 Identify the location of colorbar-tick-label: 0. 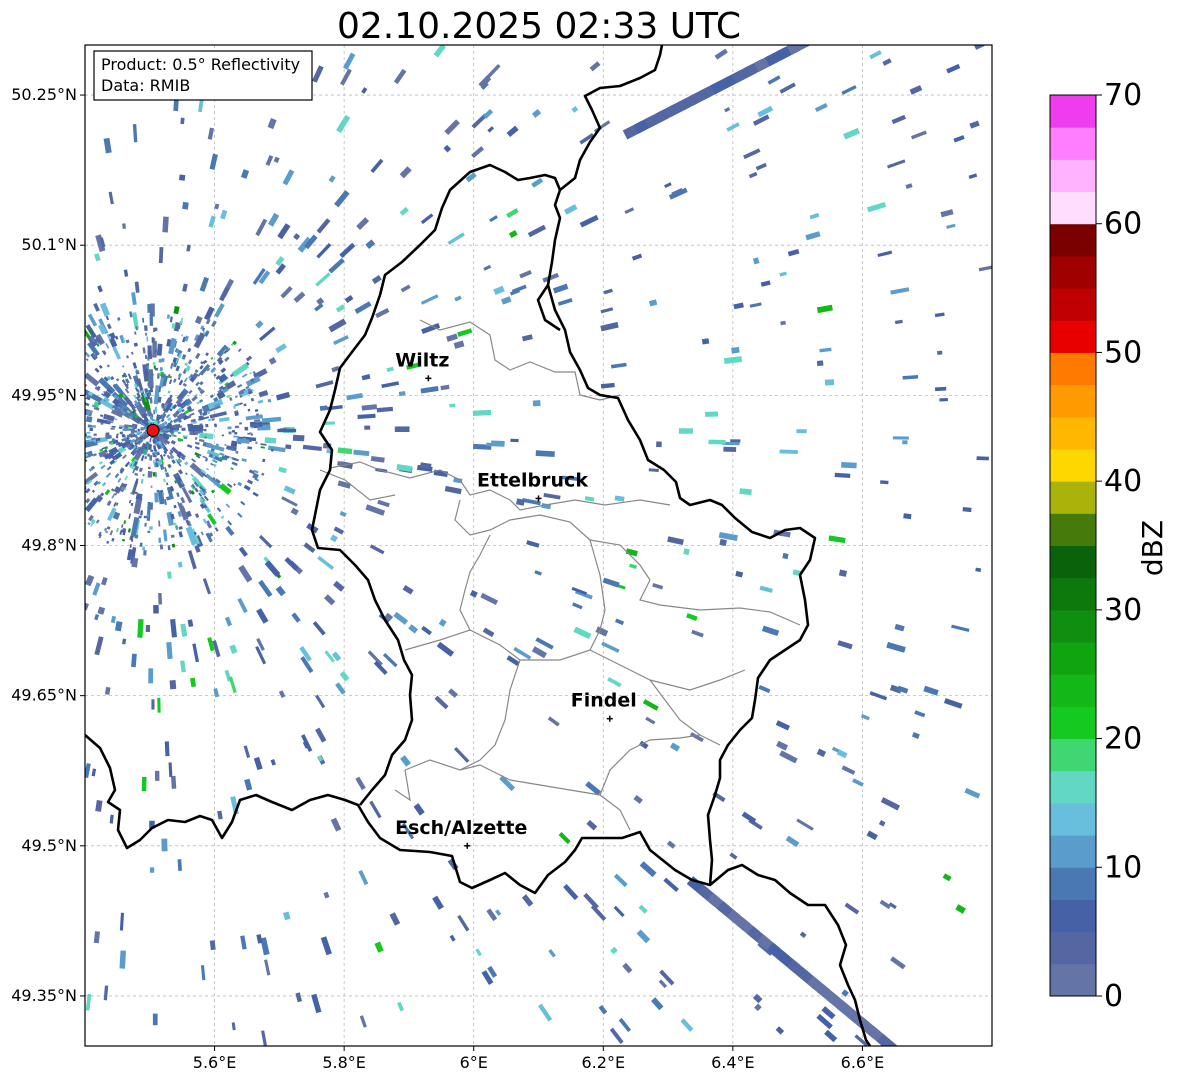
(1113, 996).